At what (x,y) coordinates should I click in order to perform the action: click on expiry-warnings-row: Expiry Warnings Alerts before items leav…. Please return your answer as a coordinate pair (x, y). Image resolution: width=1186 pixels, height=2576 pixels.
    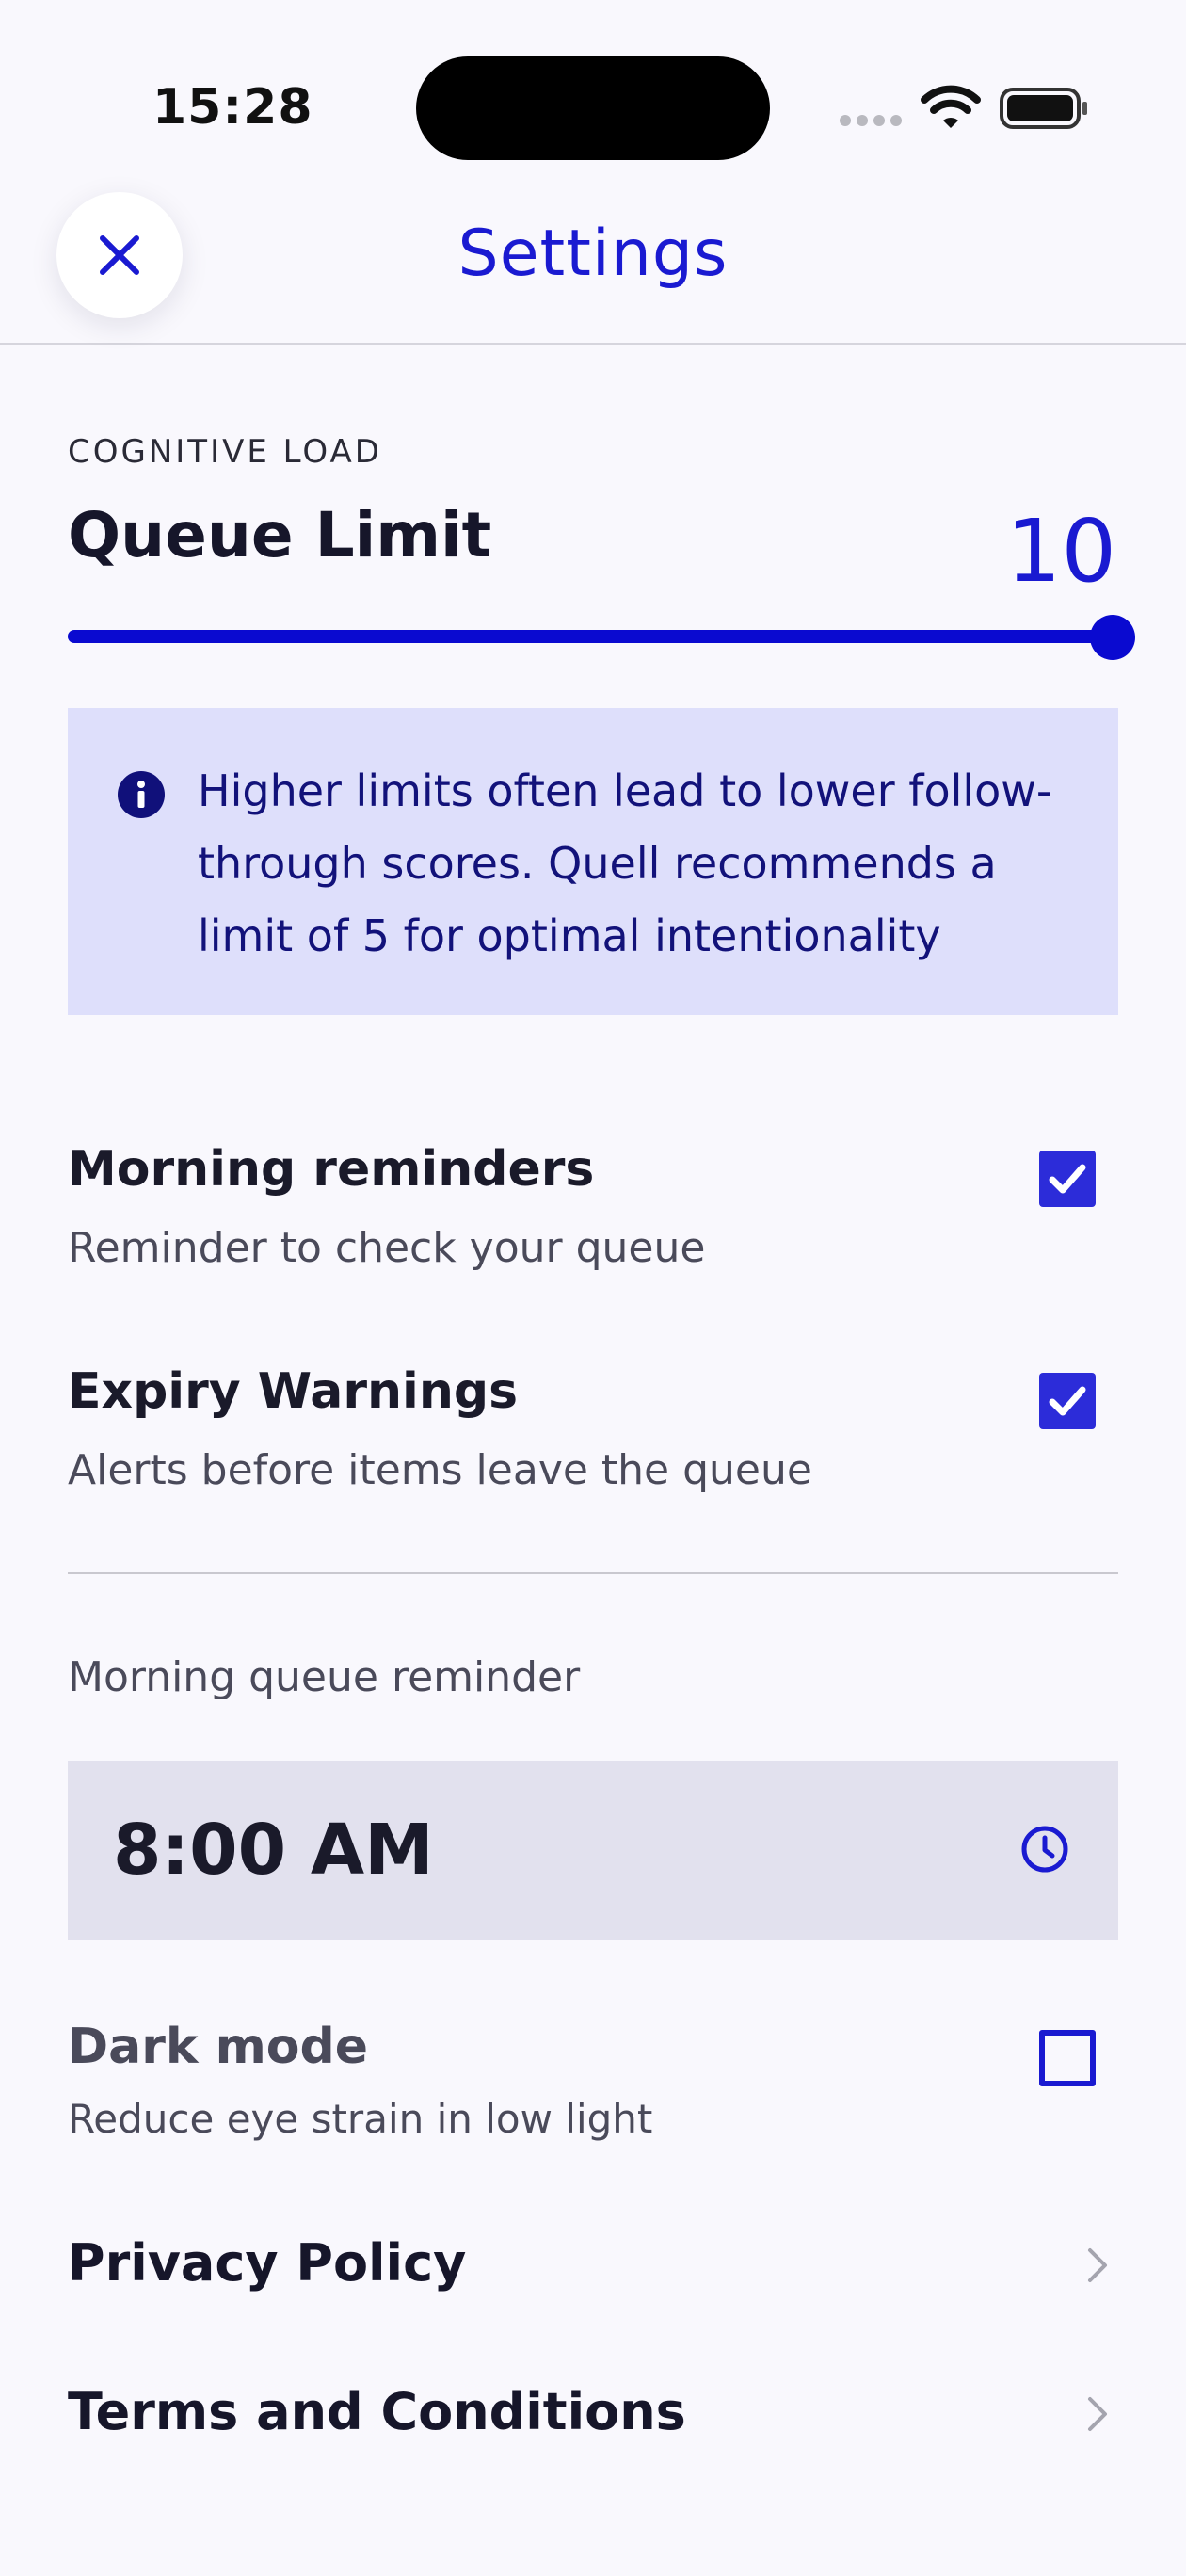
    Looking at the image, I should click on (593, 1428).